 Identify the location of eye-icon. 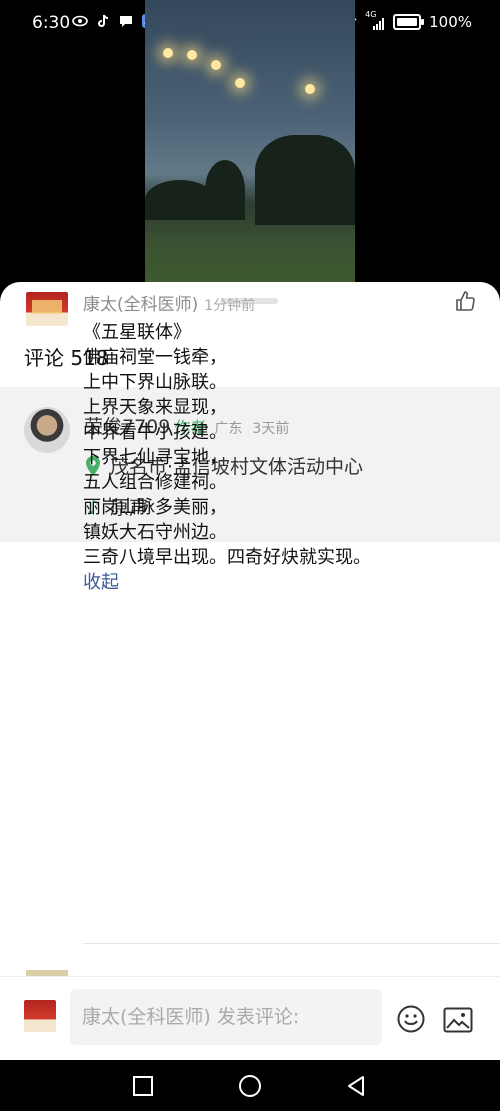
(80, 21).